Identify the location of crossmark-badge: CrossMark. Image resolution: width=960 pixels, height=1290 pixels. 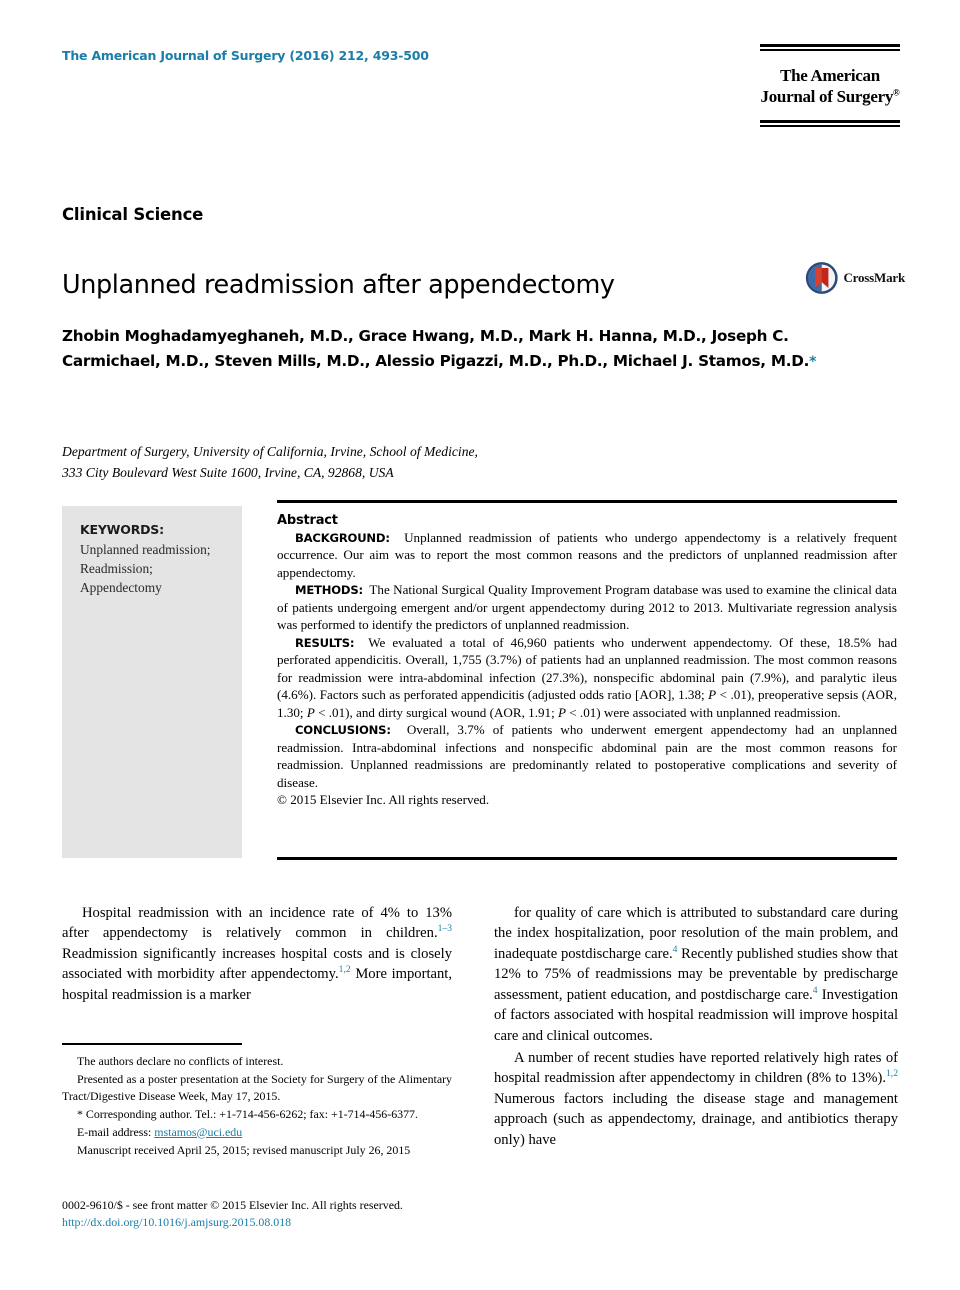
(855, 278).